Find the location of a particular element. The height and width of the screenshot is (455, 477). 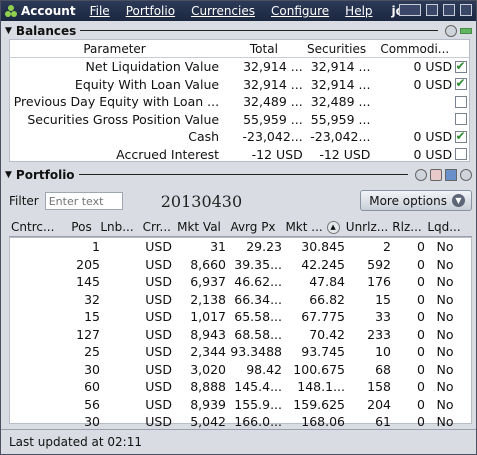

refresh-icon is located at coordinates (421, 174).